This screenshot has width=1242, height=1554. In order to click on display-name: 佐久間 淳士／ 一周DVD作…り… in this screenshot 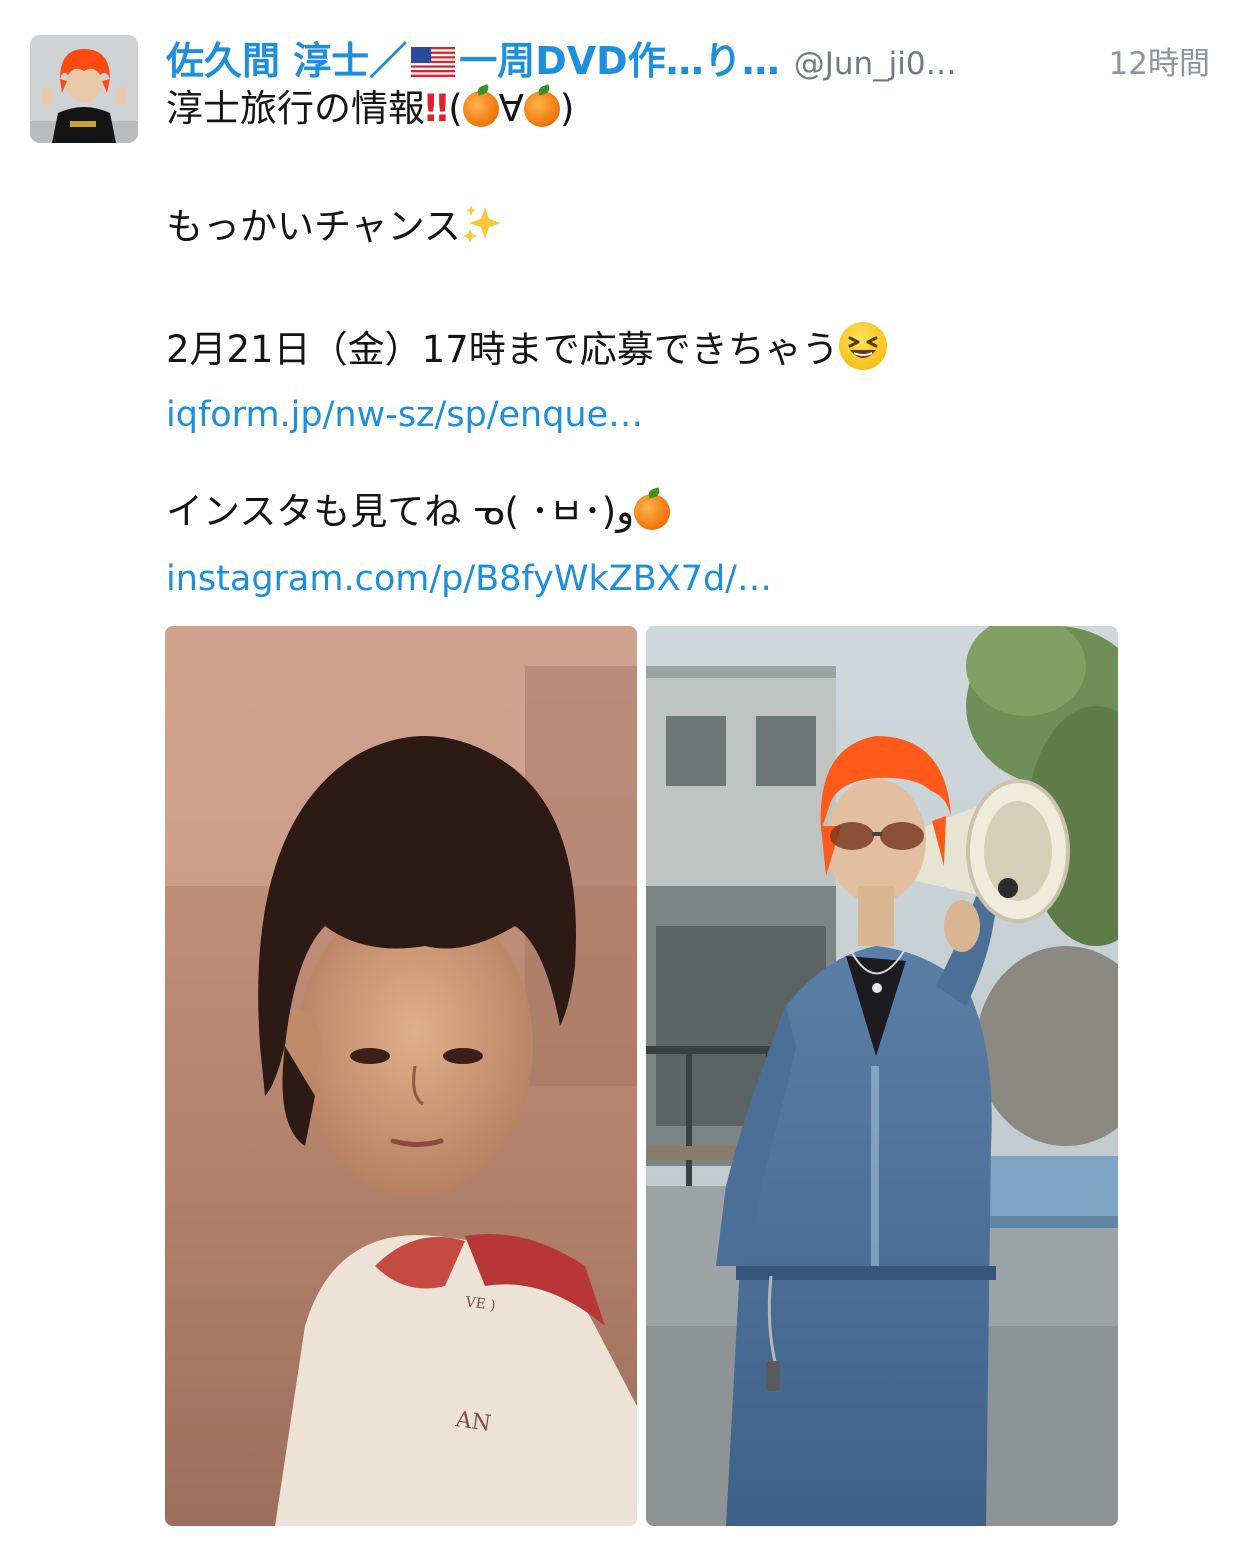, I will do `click(473, 57)`.